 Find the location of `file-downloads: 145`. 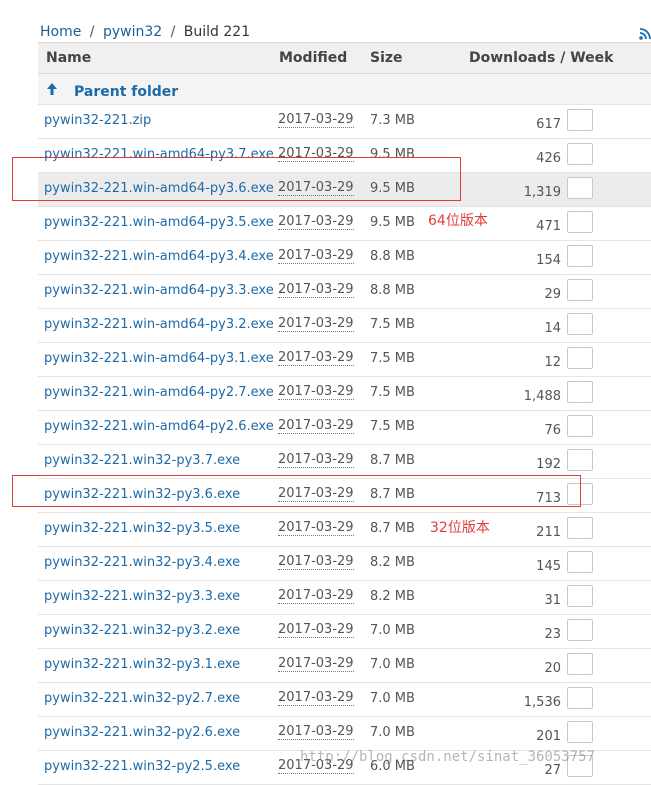

file-downloads: 145 is located at coordinates (548, 566).